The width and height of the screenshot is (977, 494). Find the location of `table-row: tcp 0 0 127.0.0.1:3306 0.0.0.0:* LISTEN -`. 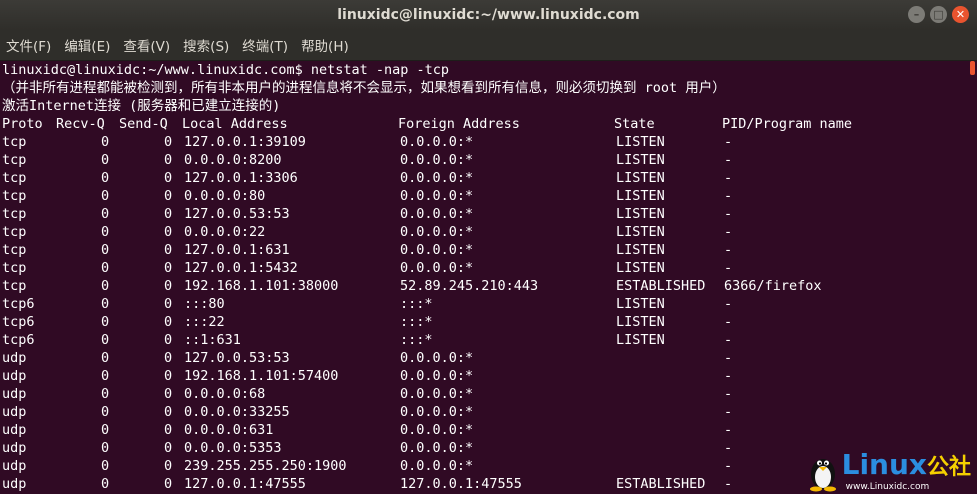

table-row: tcp 0 0 127.0.0.1:3306 0.0.0.0:* LISTEN - is located at coordinates (485, 178).